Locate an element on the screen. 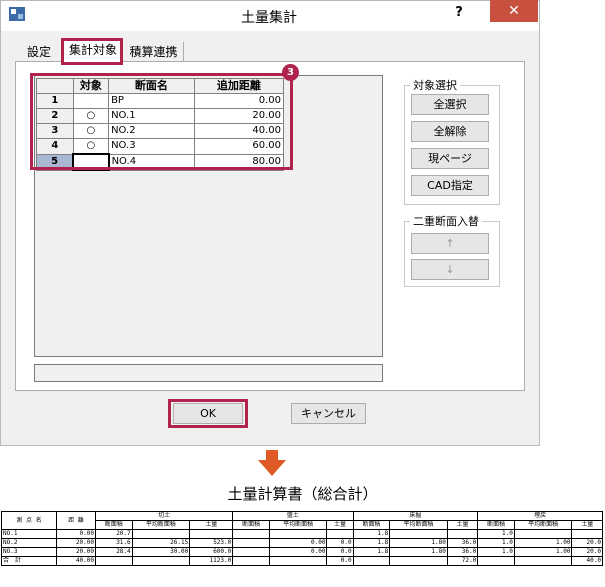 This screenshot has height=587, width=605. value-cell: 20.7 is located at coordinates (114, 534).